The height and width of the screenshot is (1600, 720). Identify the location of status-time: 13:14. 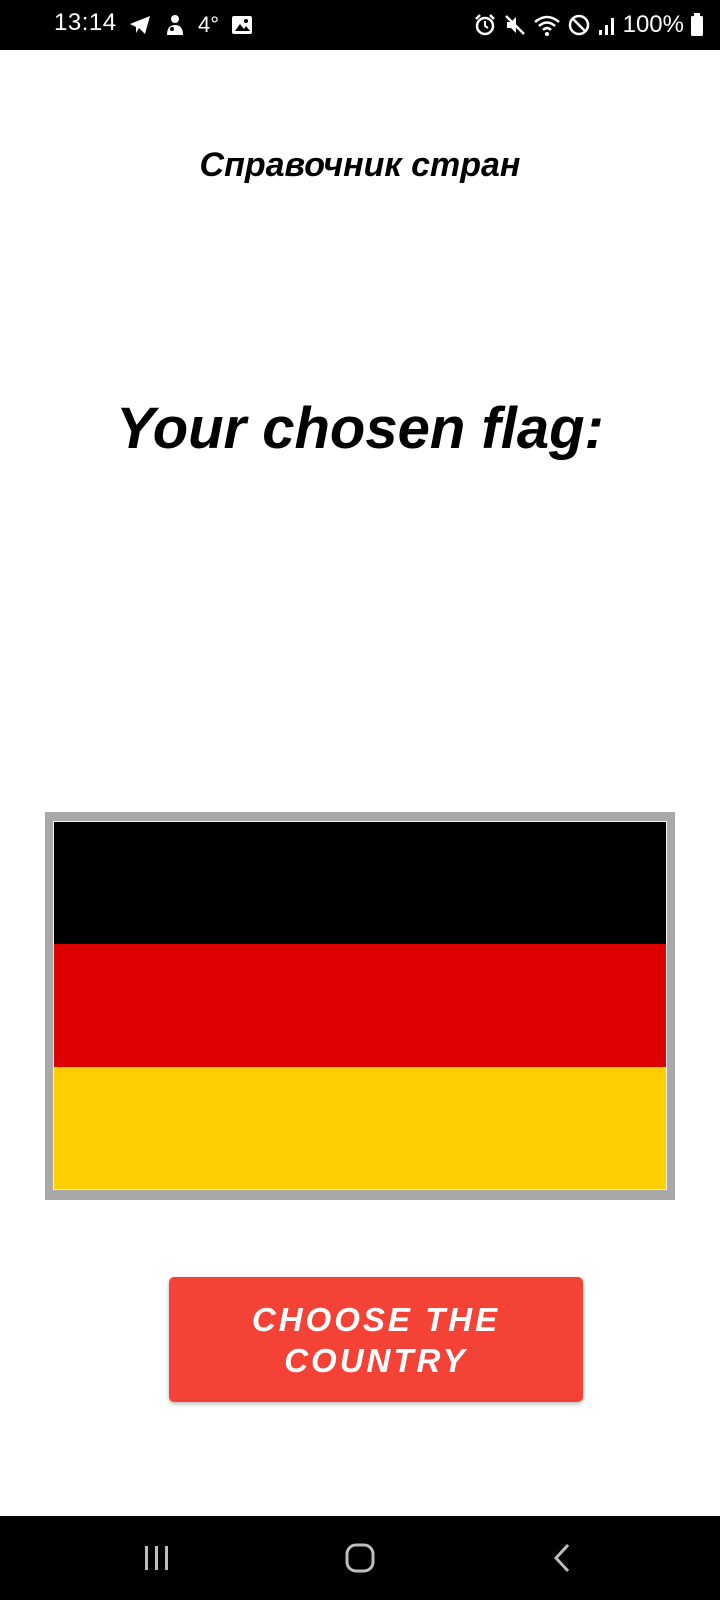
(85, 22).